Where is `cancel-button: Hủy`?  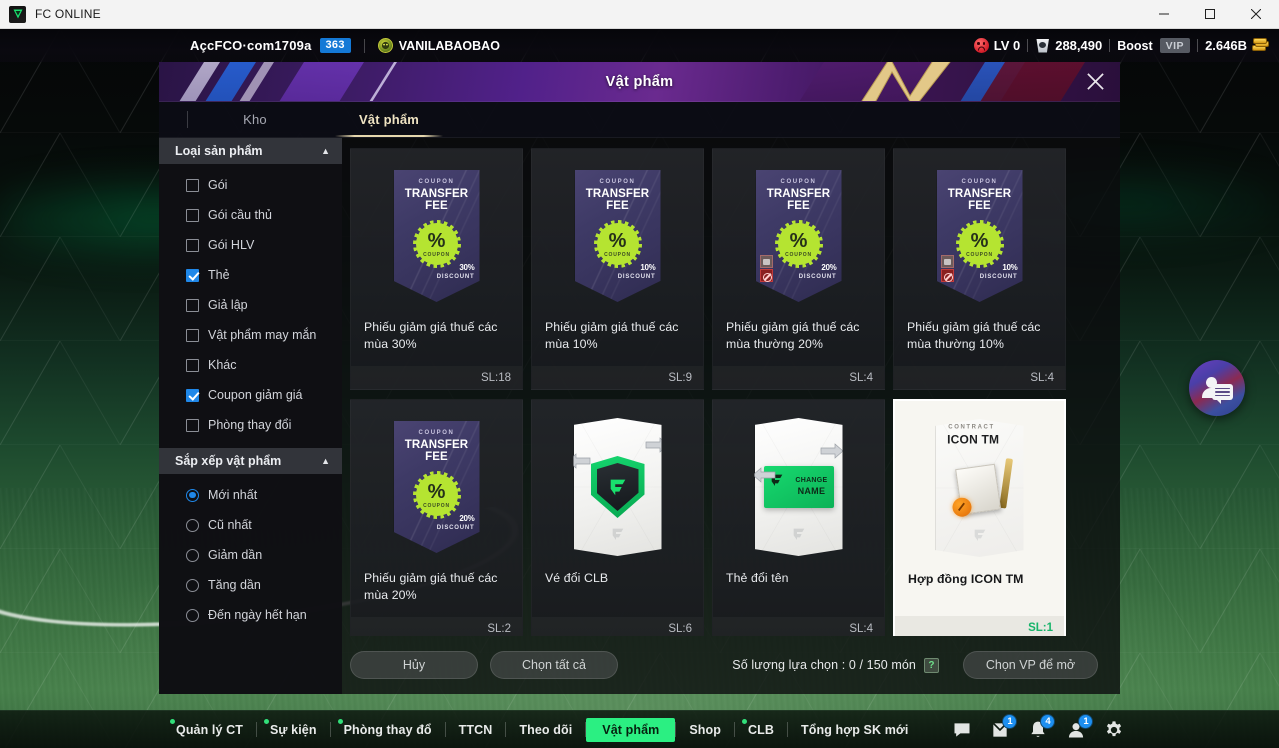 cancel-button: Hủy is located at coordinates (414, 665).